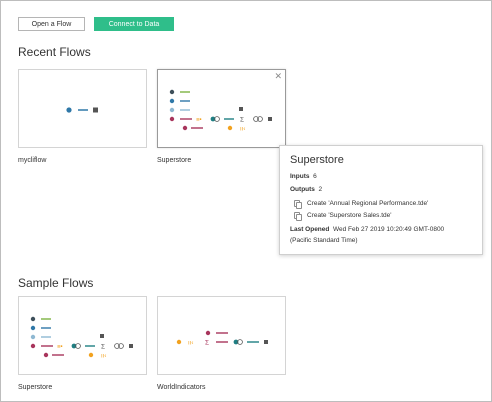 The width and height of the screenshot is (492, 402). What do you see at coordinates (32, 160) in the screenshot?
I see `flow-card-label: mycliflow` at bounding box center [32, 160].